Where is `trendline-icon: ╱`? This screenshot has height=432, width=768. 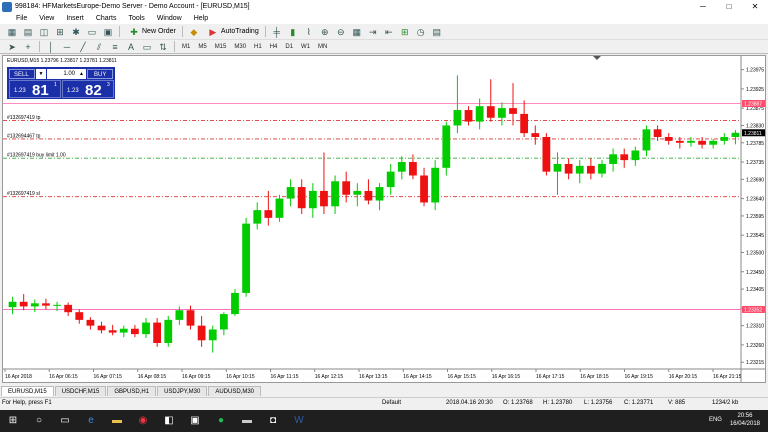 trendline-icon: ╱ is located at coordinates (83, 47).